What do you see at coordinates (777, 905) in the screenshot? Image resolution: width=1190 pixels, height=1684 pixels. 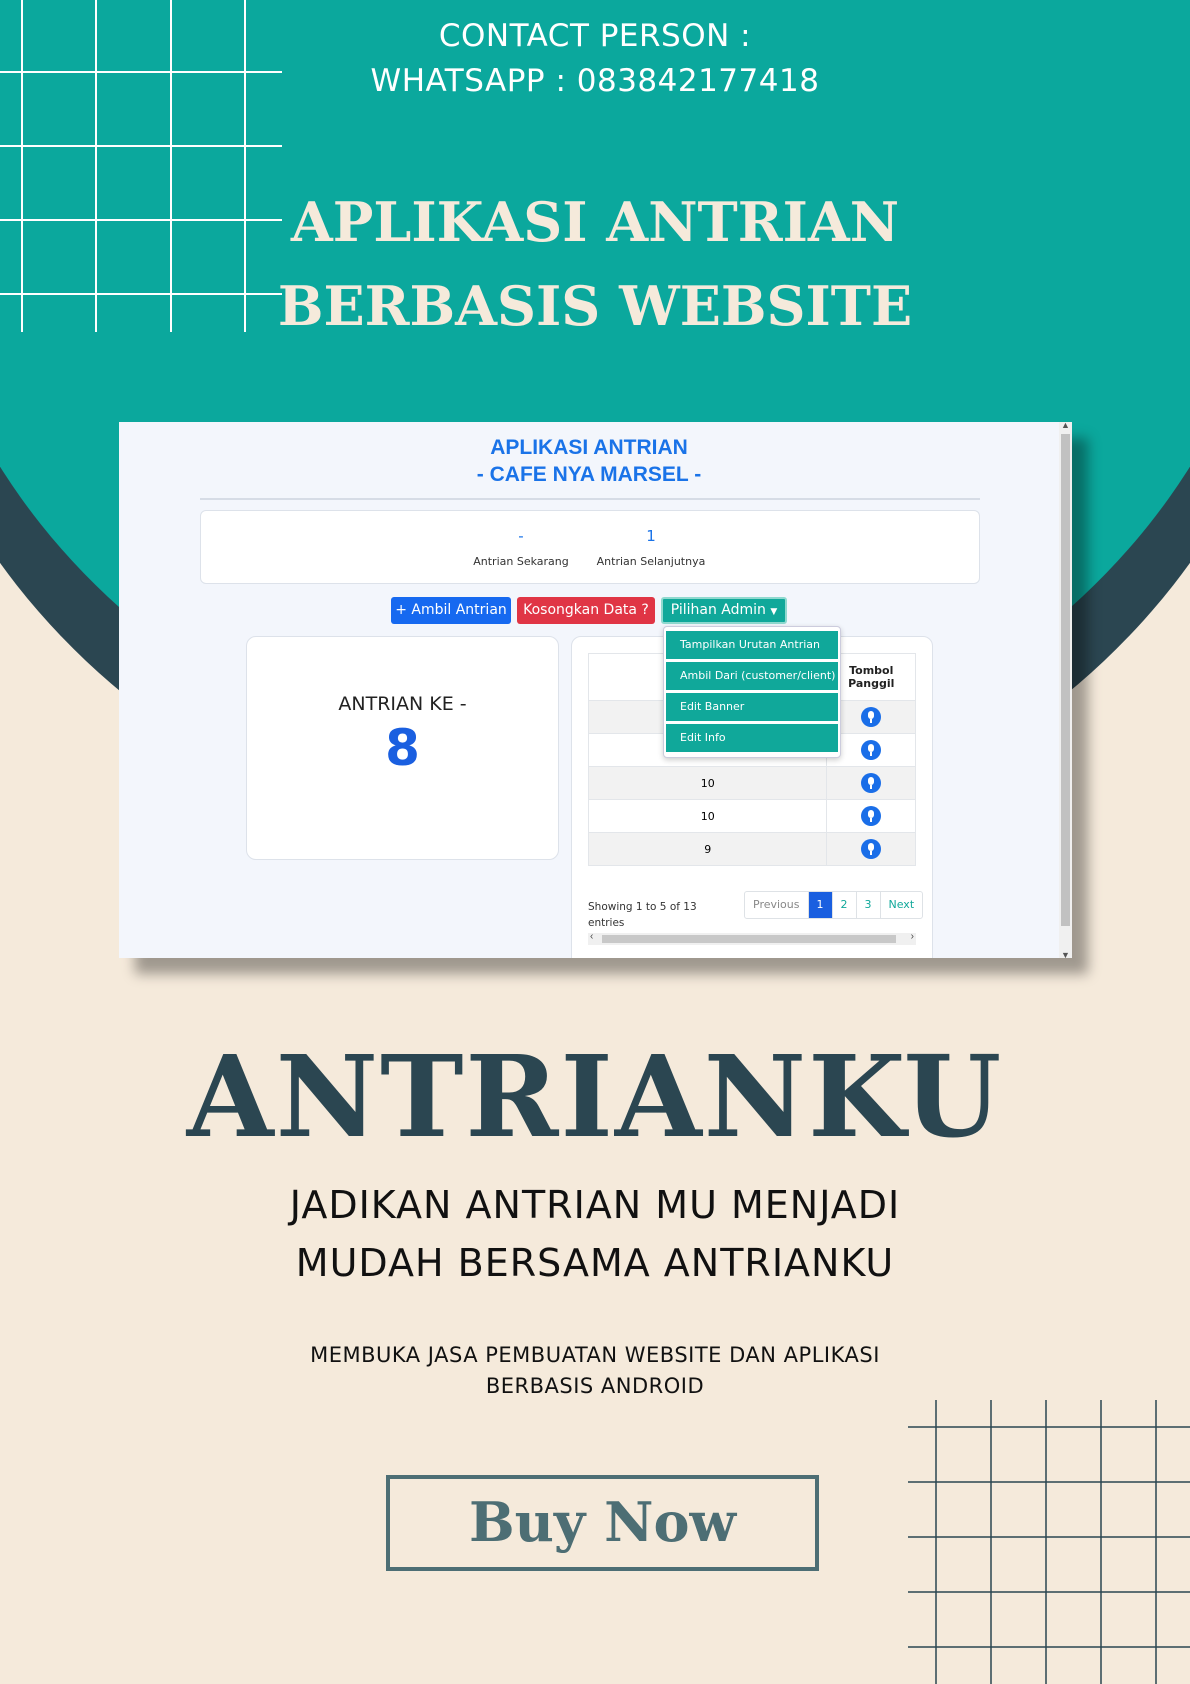 I see `pagination-previous: Previous` at bounding box center [777, 905].